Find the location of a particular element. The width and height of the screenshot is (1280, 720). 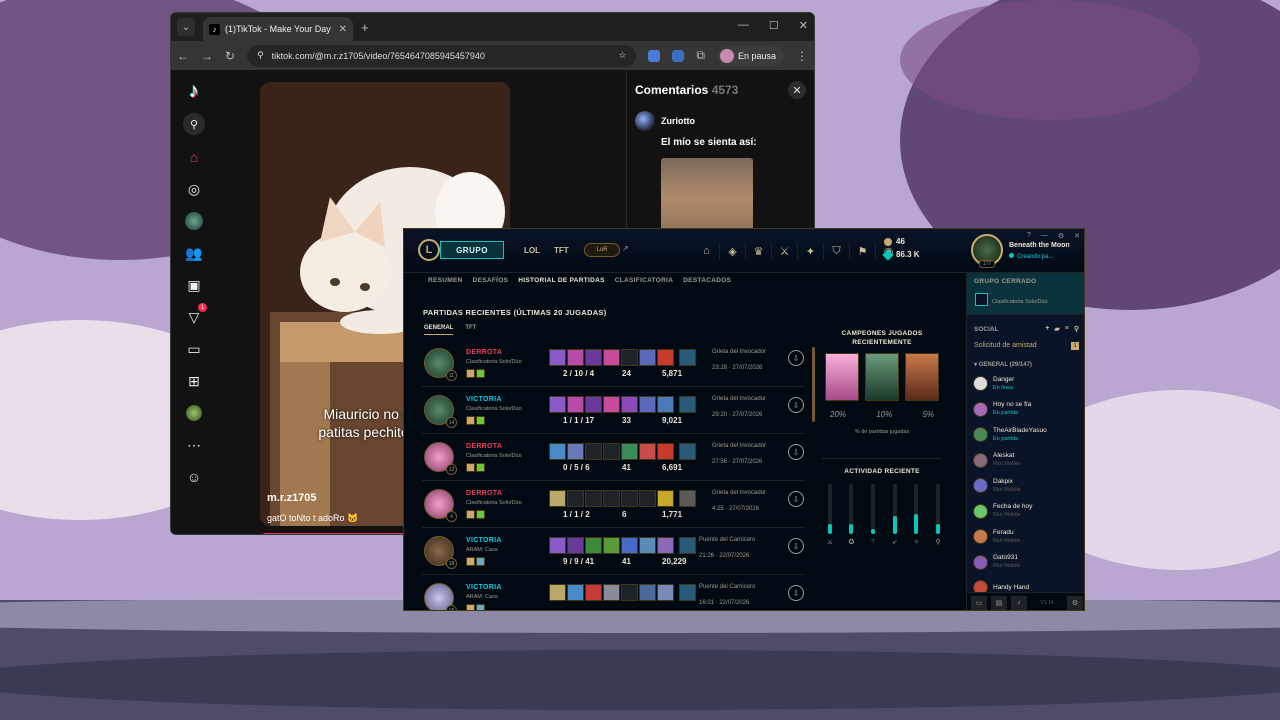

messages-icon: ▭ is located at coordinates (194, 349).